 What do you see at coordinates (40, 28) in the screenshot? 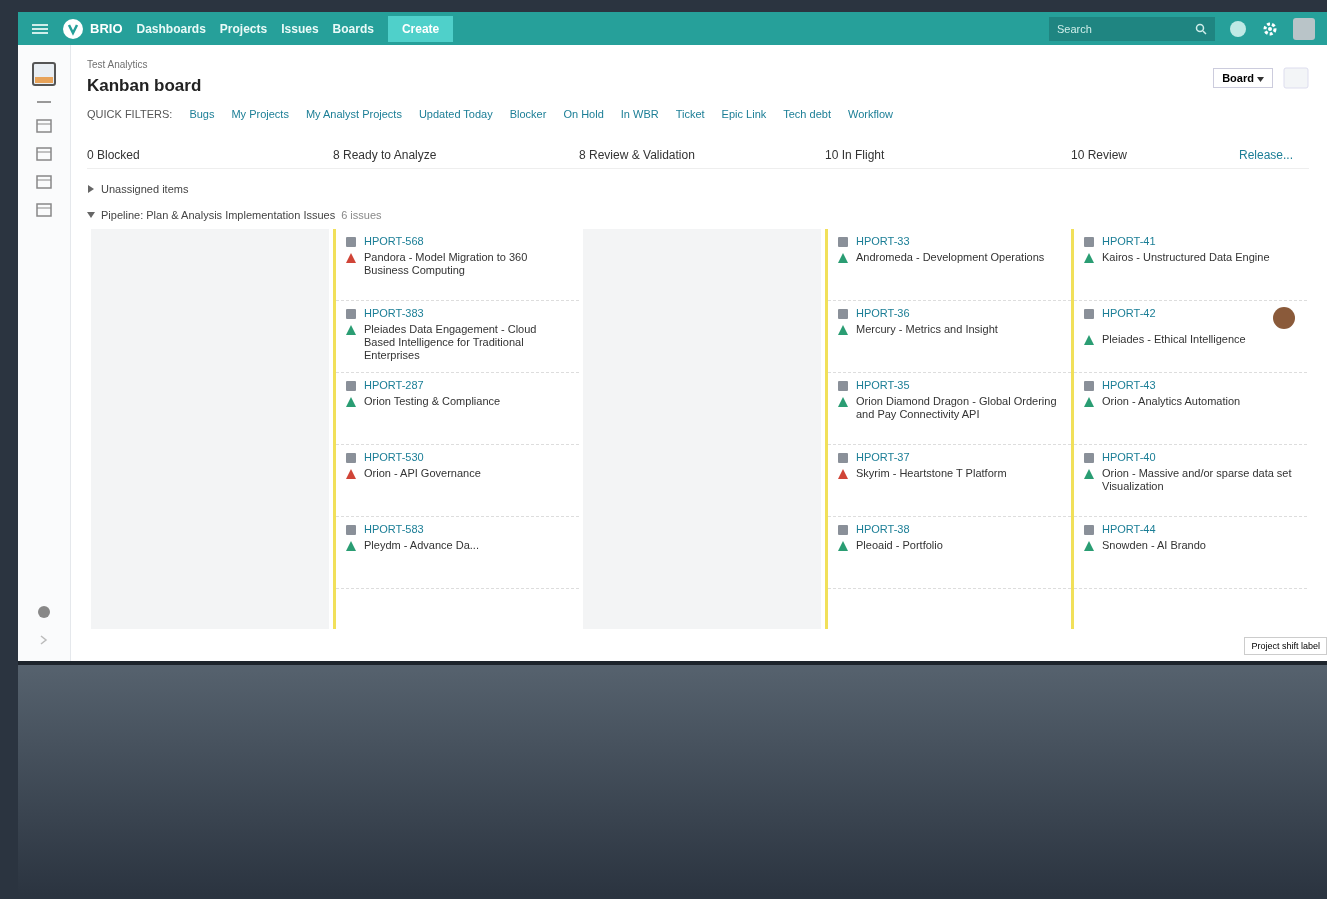
I see `menu-icon` at bounding box center [40, 28].